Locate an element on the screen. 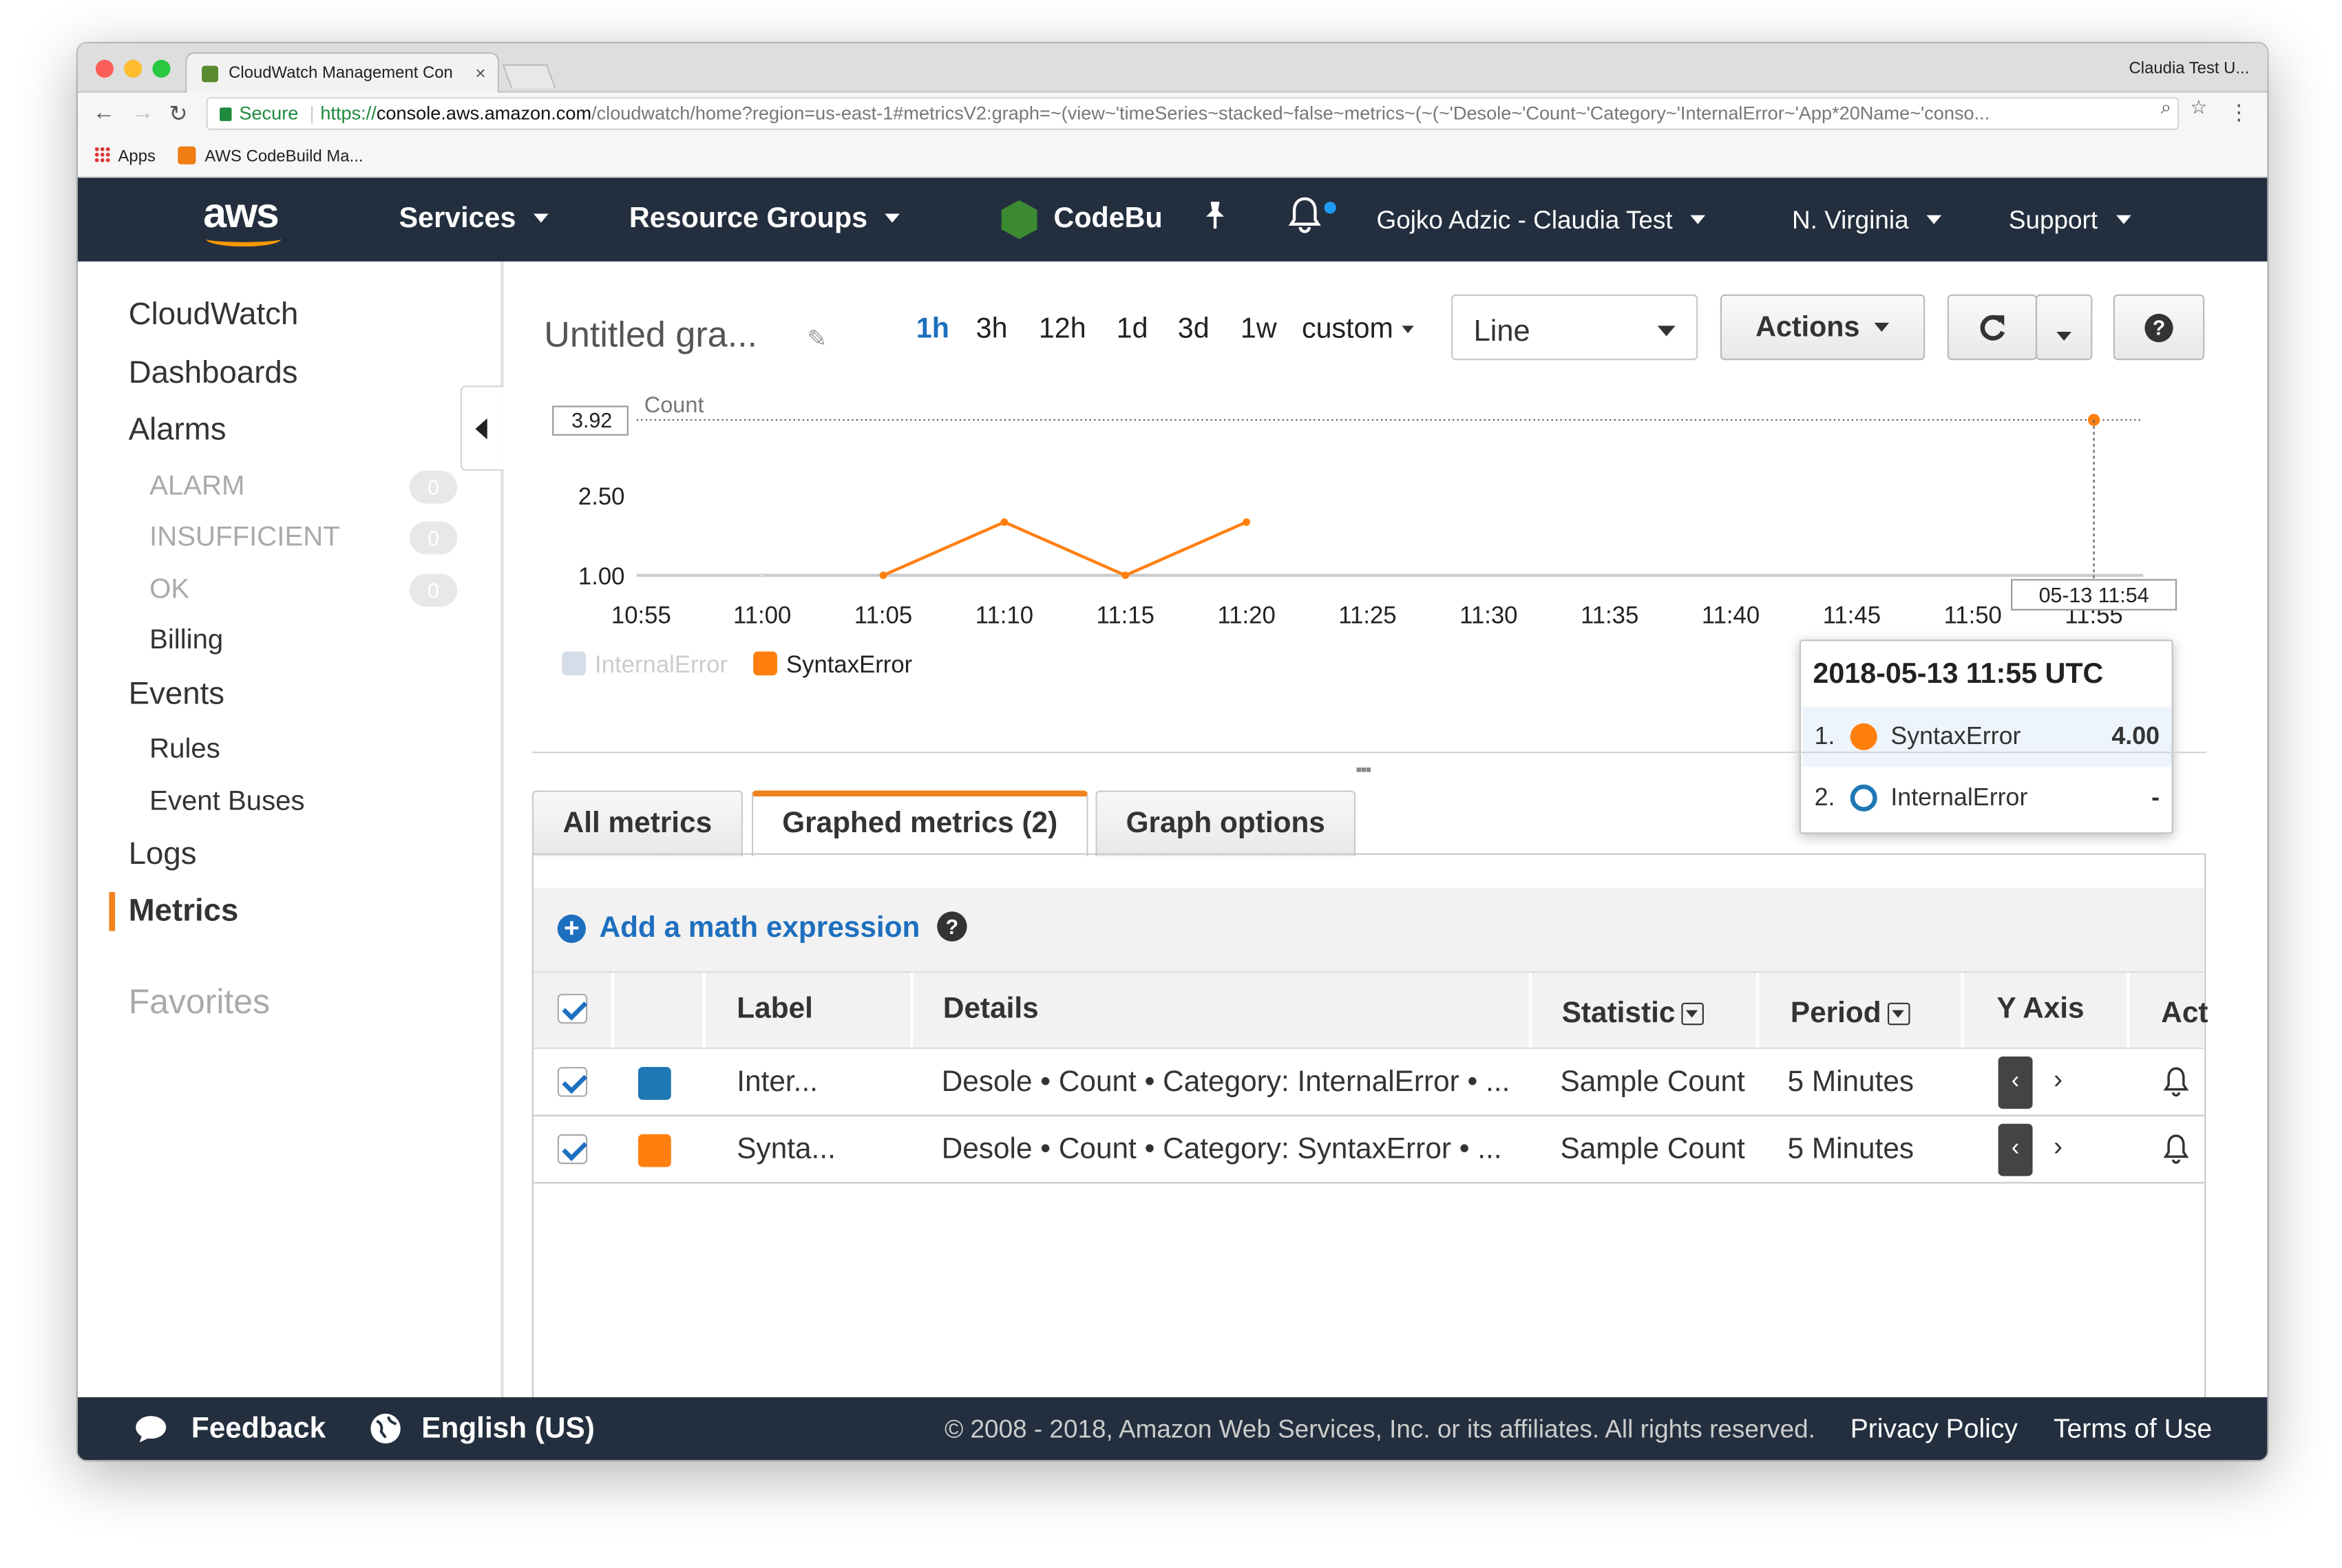 The height and width of the screenshot is (1568, 2342). chevron-down-icon is located at coordinates (1934, 219).